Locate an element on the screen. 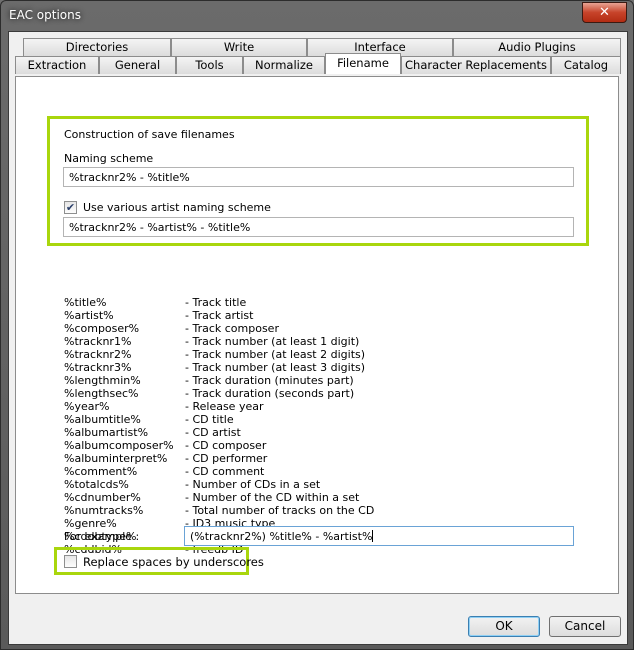 Image resolution: width=634 pixels, height=650 pixels. variable-name: %cdnumber% is located at coordinates (102, 497).